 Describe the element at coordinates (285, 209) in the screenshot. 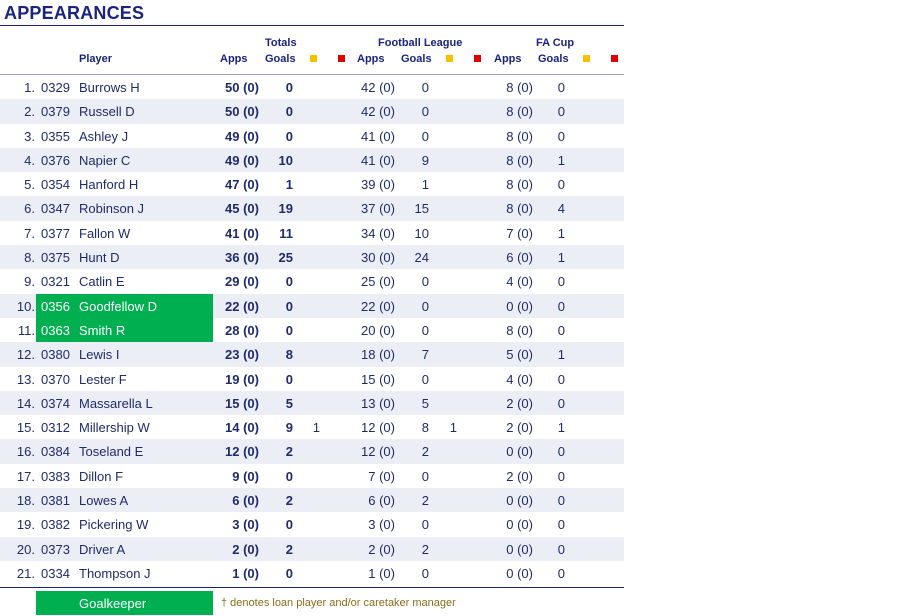

I see `total-goals: 19` at that location.